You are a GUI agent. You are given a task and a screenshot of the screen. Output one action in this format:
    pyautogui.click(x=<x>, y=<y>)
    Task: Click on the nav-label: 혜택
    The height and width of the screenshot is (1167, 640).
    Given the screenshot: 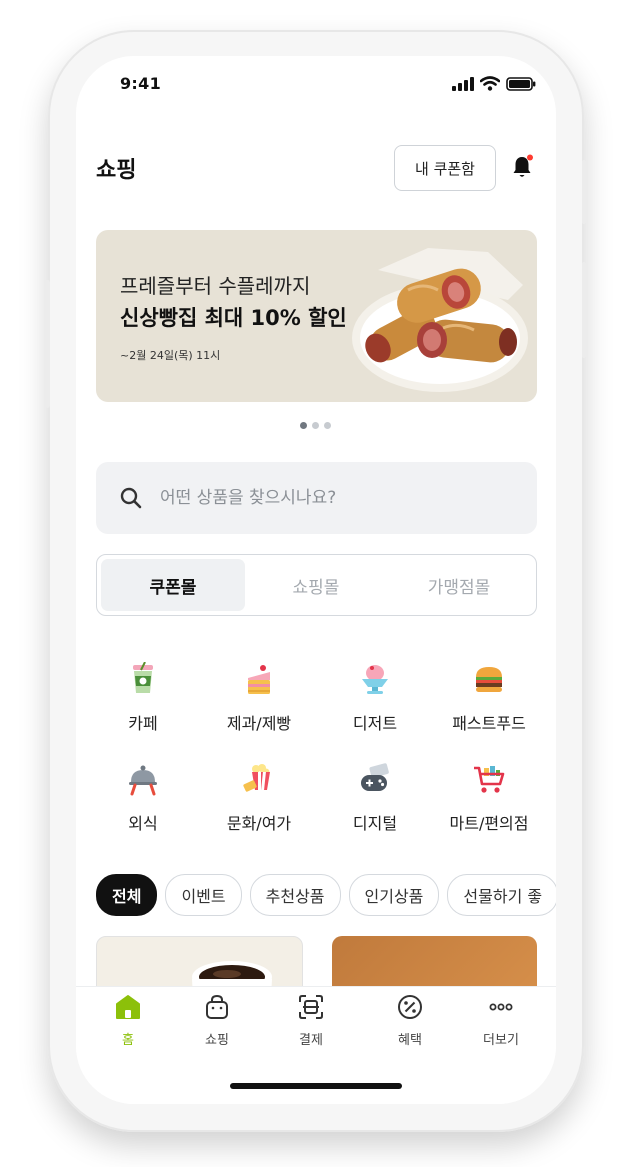 What is the action you would take?
    pyautogui.click(x=410, y=1040)
    